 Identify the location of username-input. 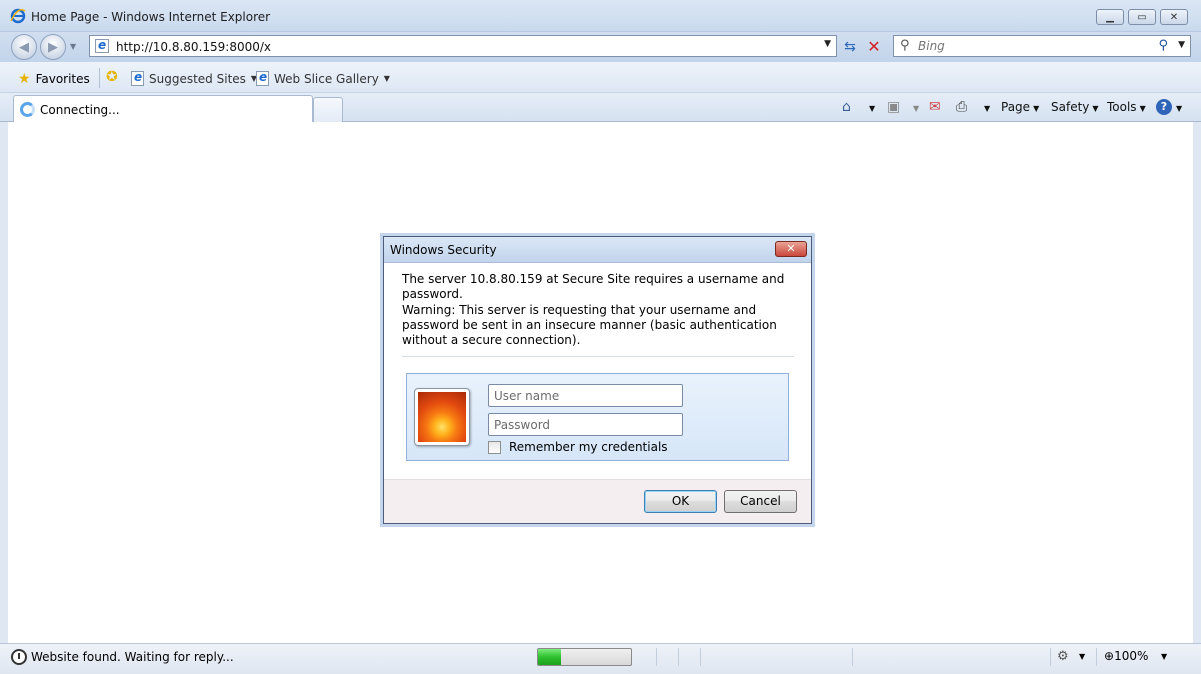
(585, 395).